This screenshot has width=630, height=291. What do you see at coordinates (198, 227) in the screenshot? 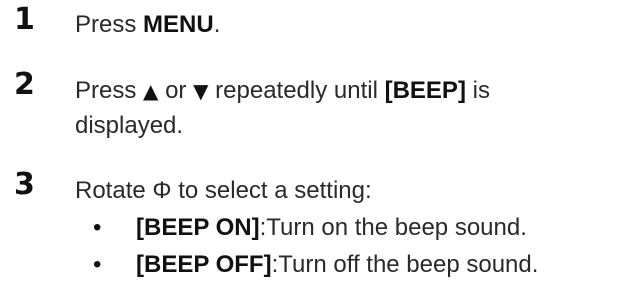
I see `option-label: [BEEP ON]` at bounding box center [198, 227].